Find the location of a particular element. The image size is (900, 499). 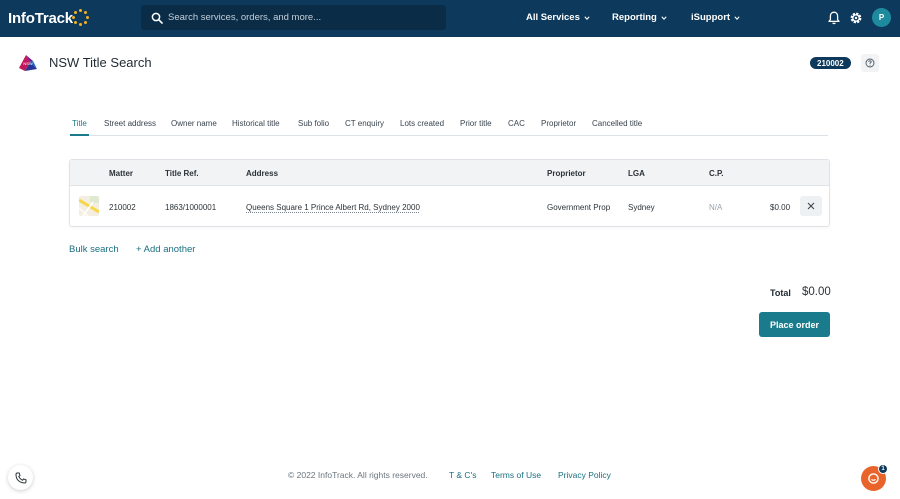

column-header-cp: C.P. is located at coordinates (716, 173).